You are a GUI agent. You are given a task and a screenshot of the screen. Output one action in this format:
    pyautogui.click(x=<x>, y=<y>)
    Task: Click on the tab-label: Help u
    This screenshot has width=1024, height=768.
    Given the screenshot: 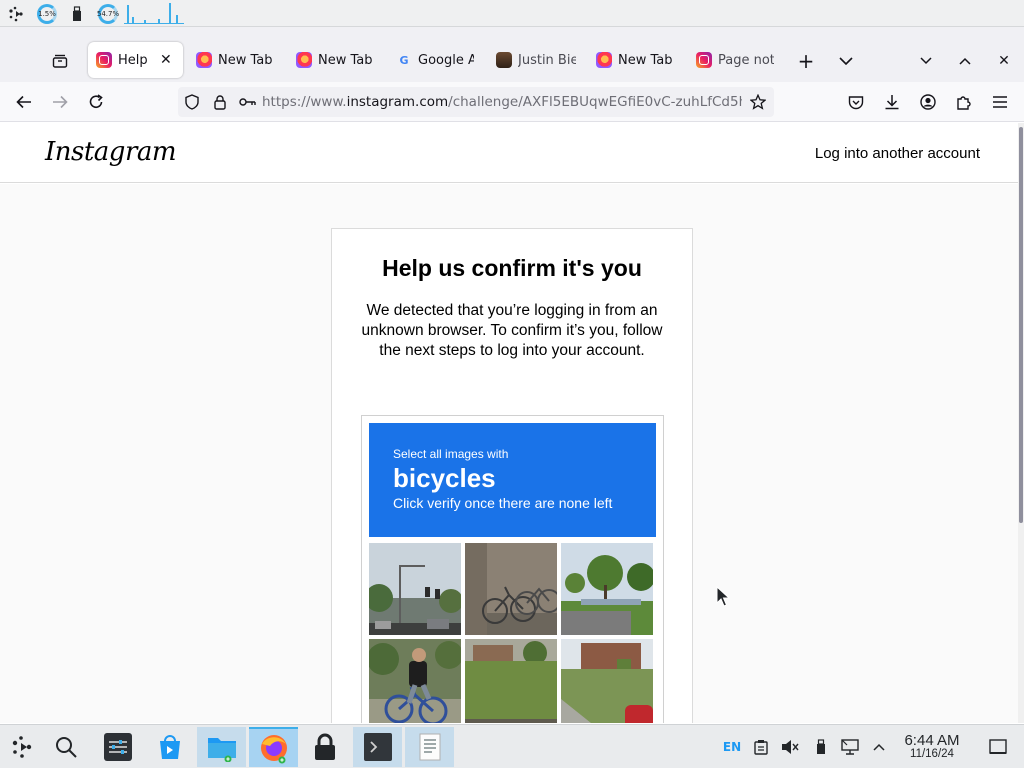 What is the action you would take?
    pyautogui.click(x=135, y=60)
    